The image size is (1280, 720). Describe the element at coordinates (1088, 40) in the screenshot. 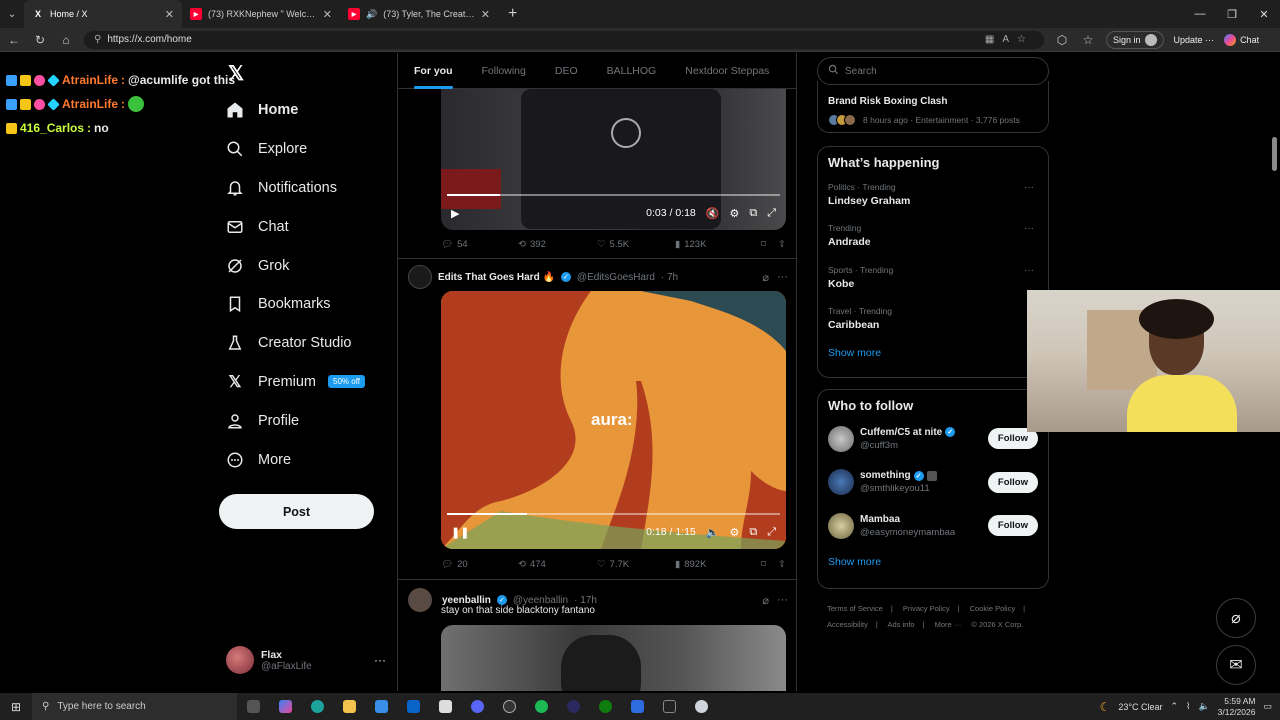

I see `favorites-icon: ☆` at that location.